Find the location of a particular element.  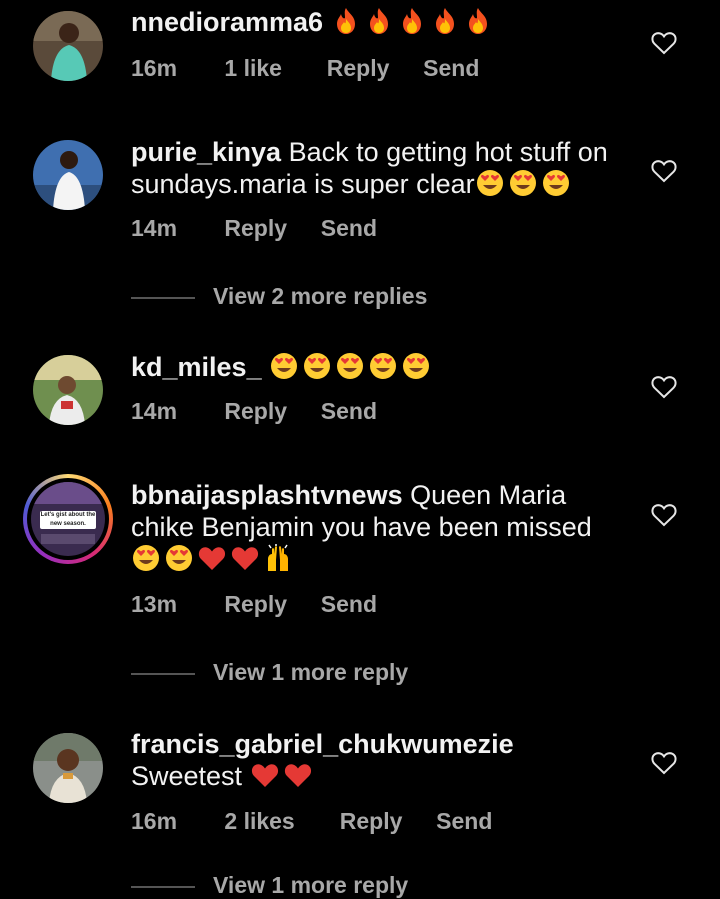

likes-count: 1 like is located at coordinates (272, 68).